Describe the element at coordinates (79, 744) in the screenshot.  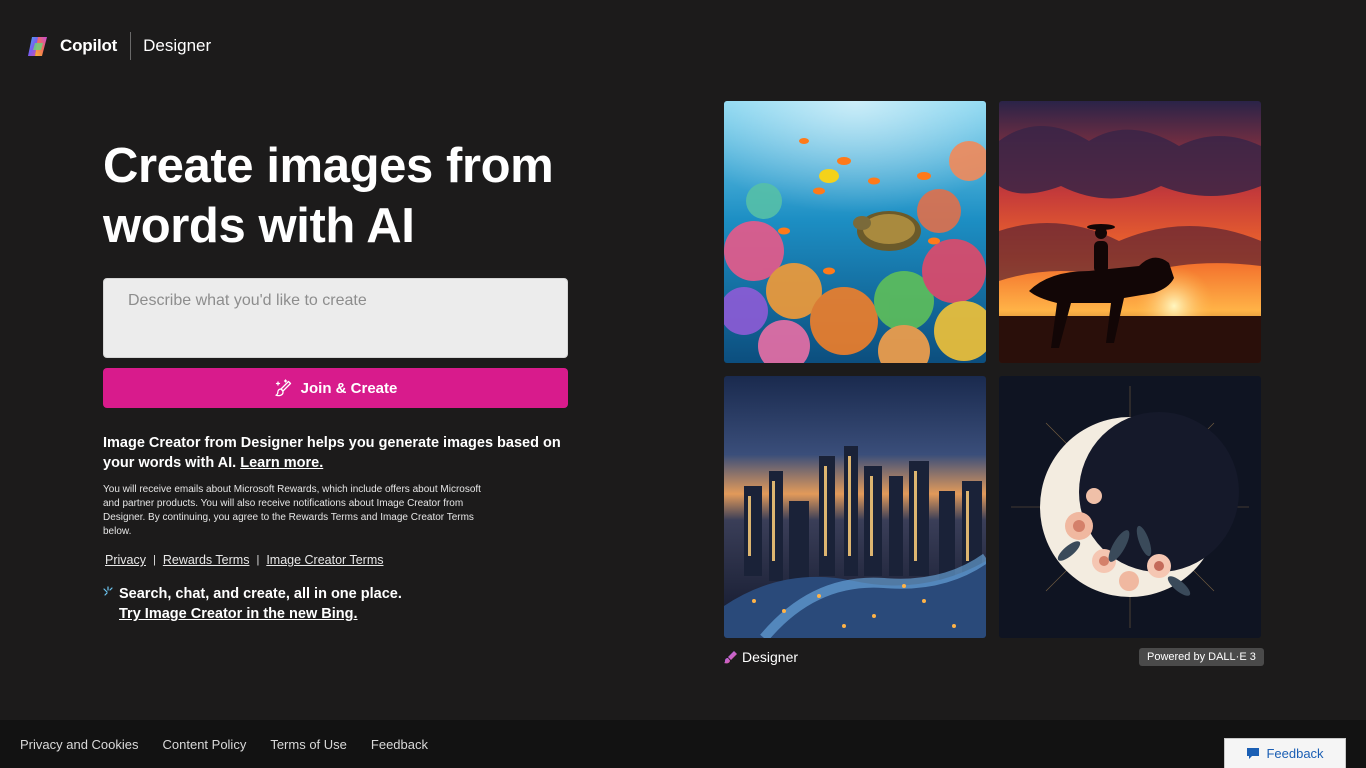
I see `footer-privacy-link: Privacy and Cookies` at that location.